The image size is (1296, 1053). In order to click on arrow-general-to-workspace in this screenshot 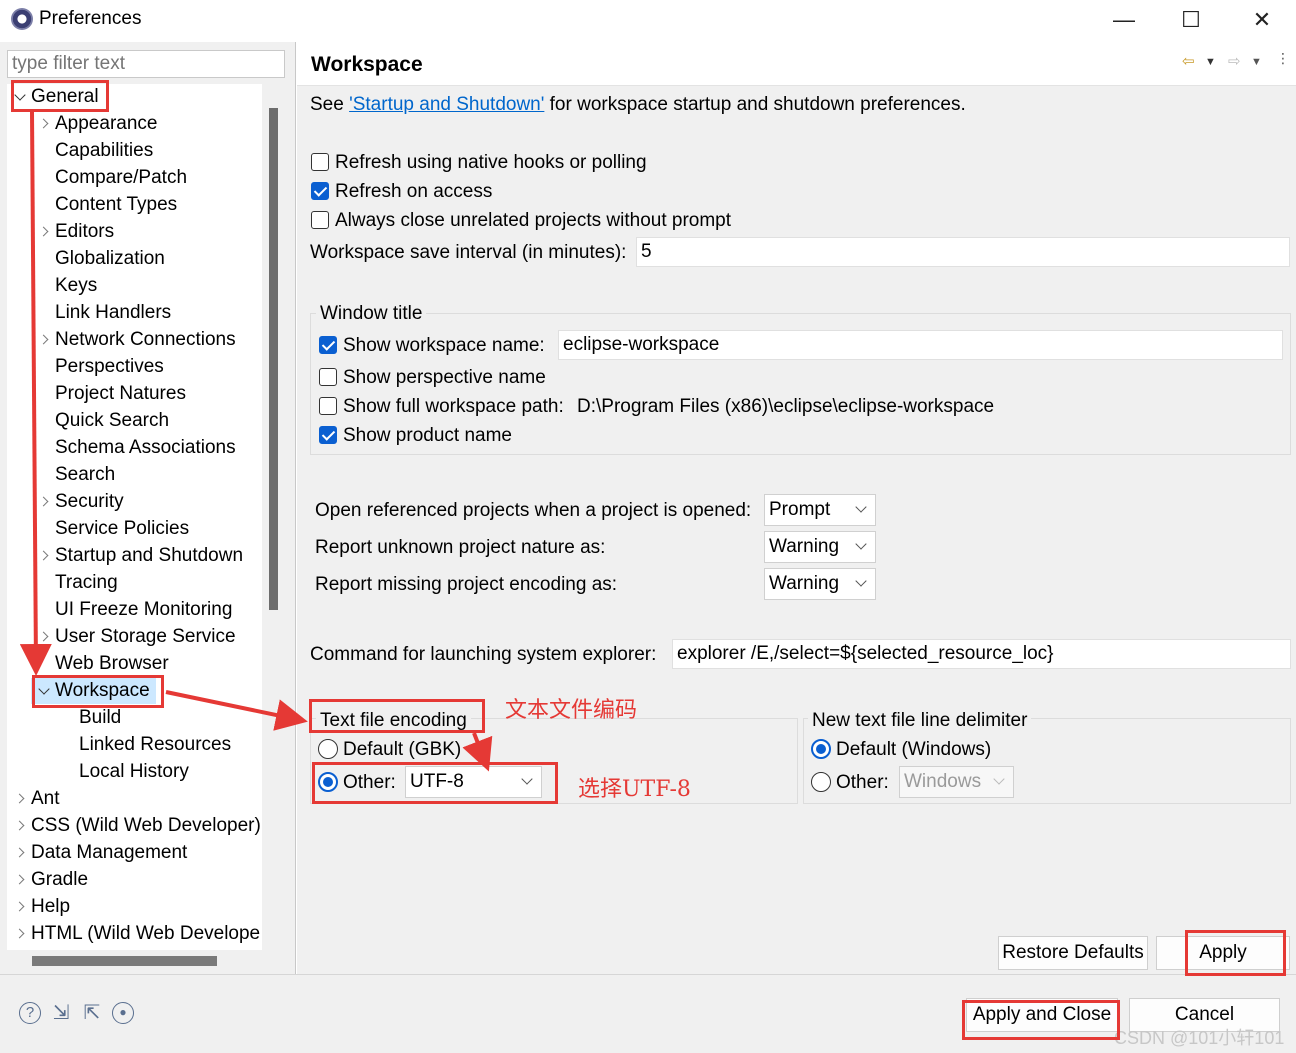, I will do `click(35, 393)`.